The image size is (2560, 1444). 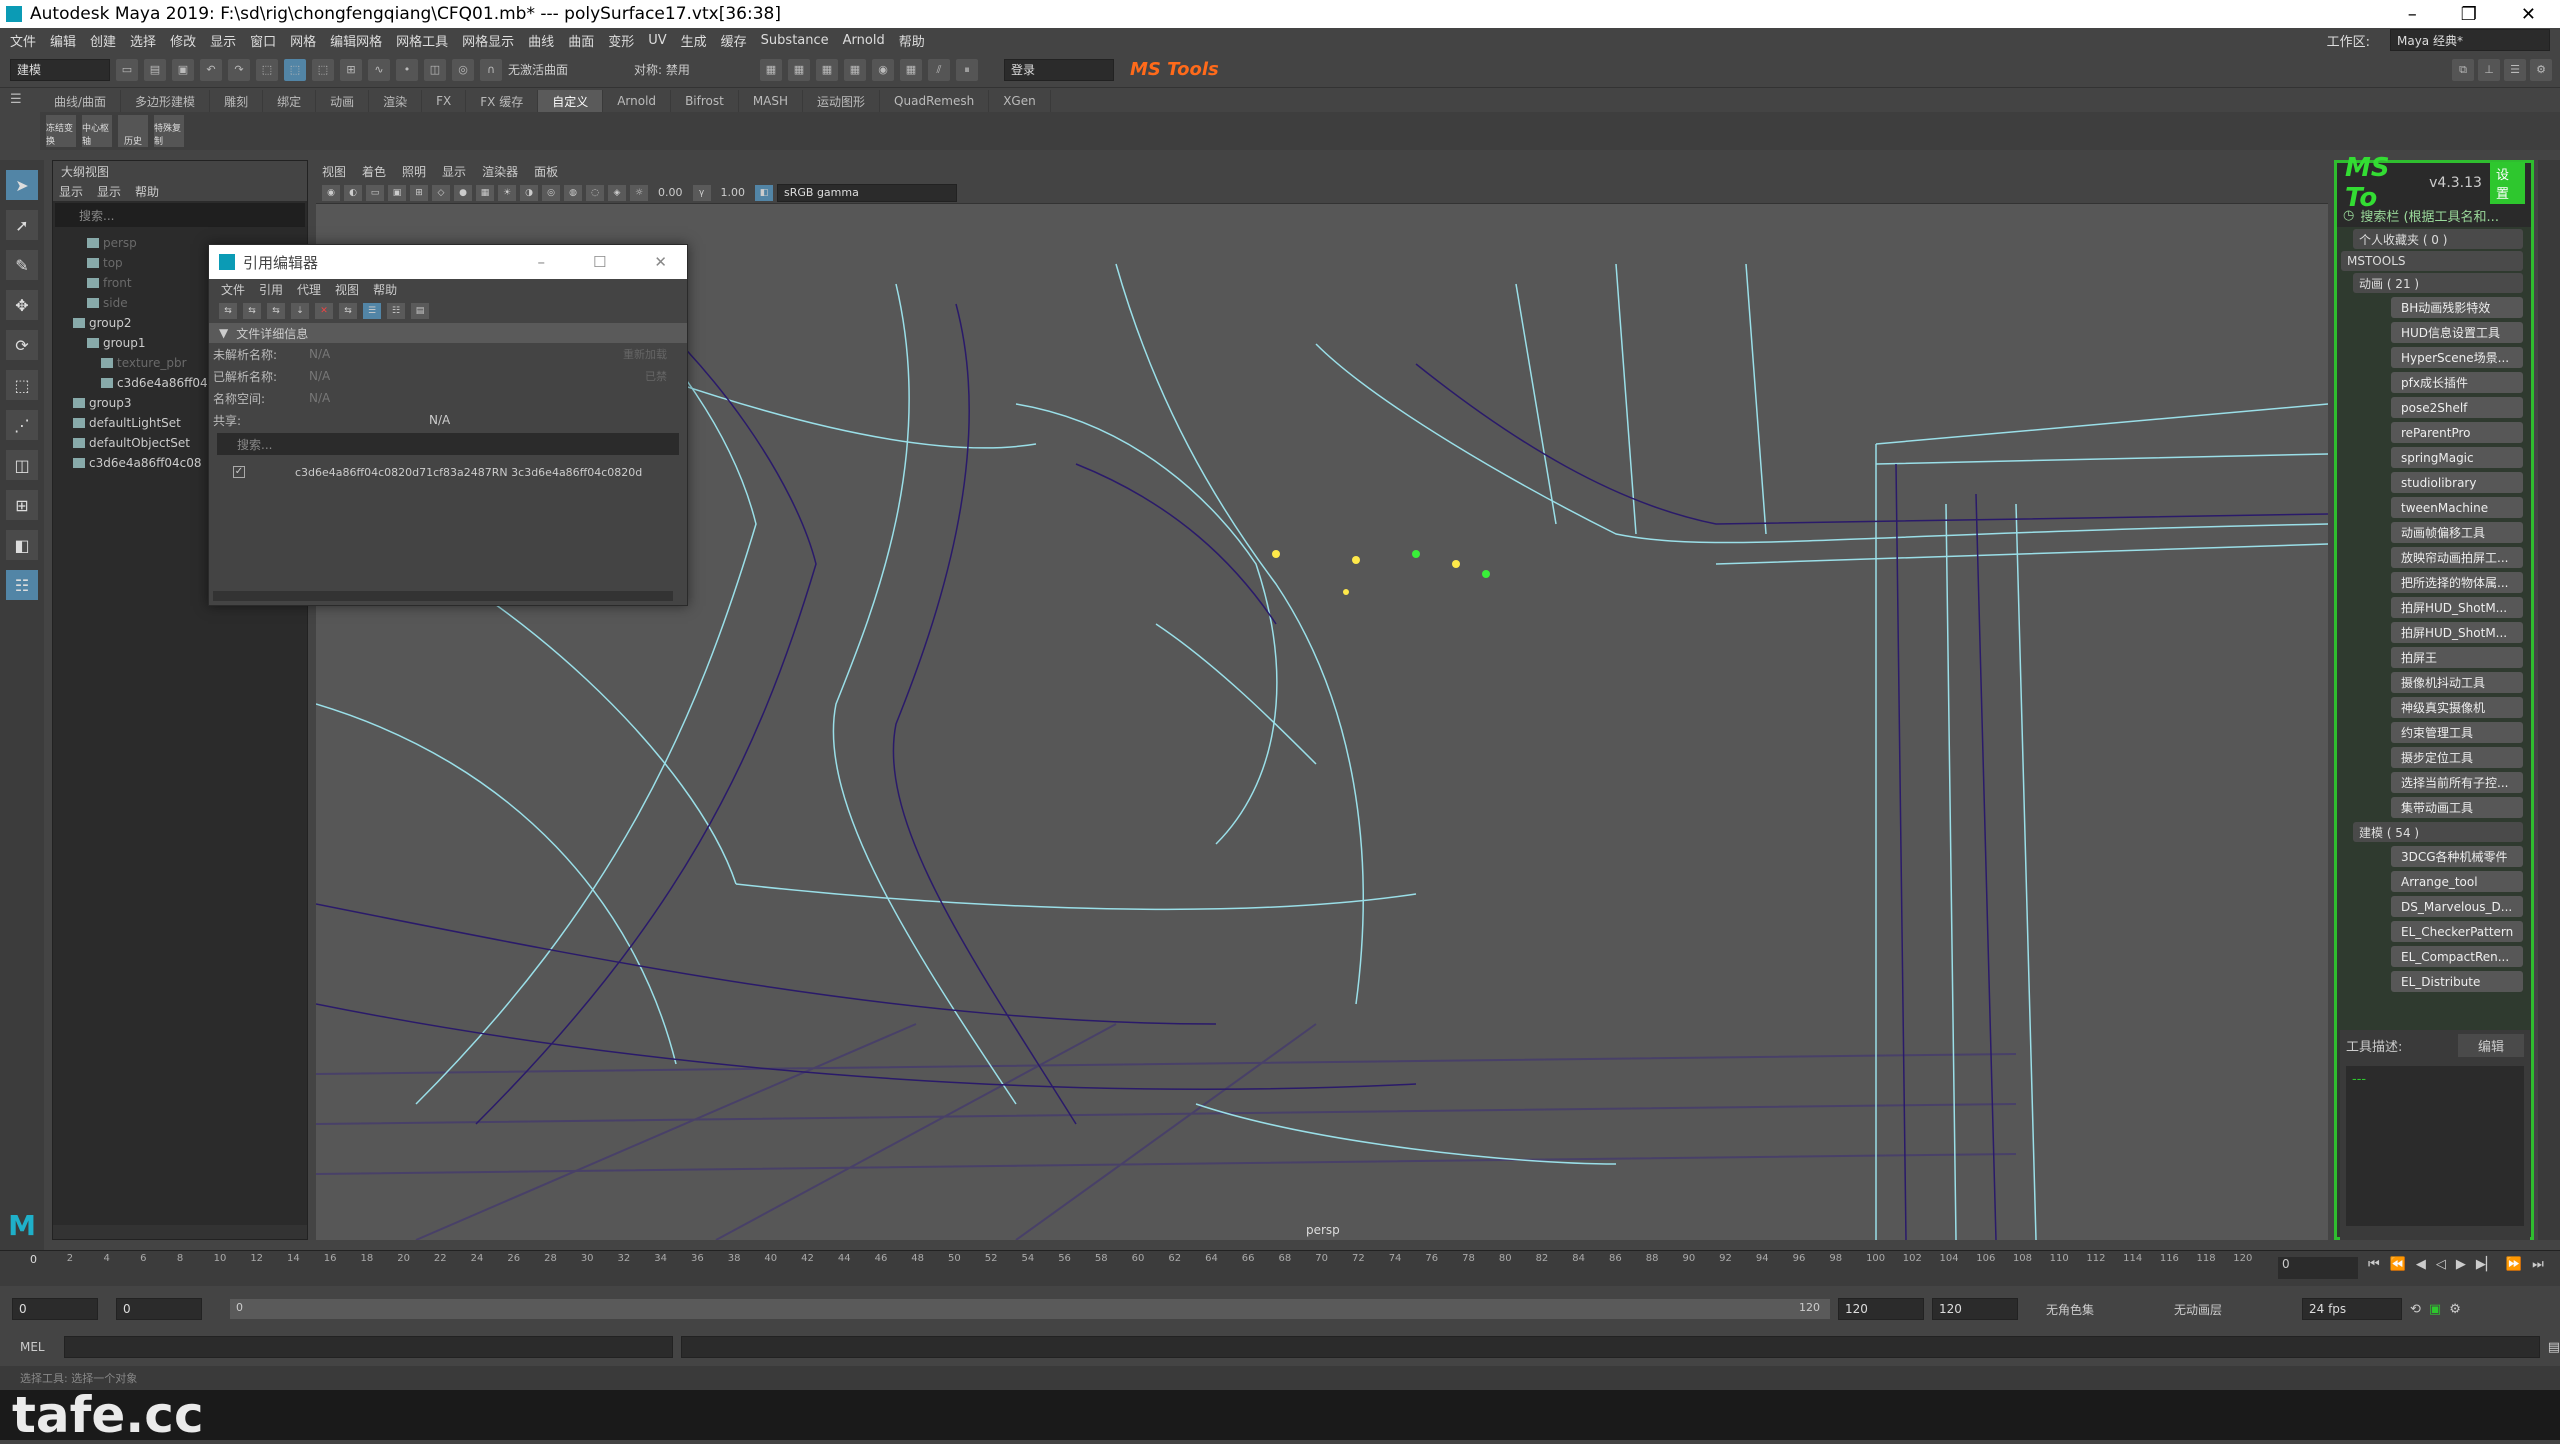 I want to click on menu-deform: 变形, so click(x=621, y=40).